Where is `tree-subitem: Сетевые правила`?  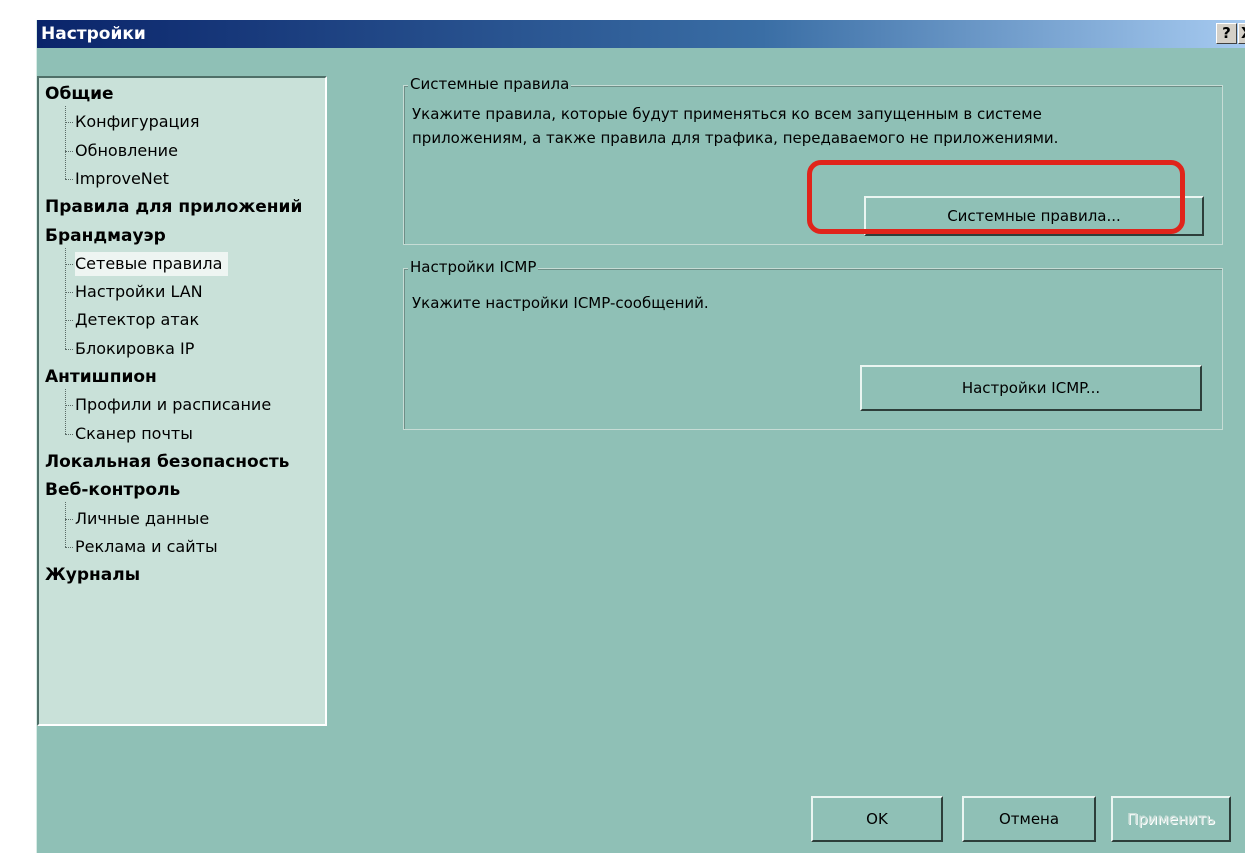 tree-subitem: Сетевые правила is located at coordinates (152, 263).